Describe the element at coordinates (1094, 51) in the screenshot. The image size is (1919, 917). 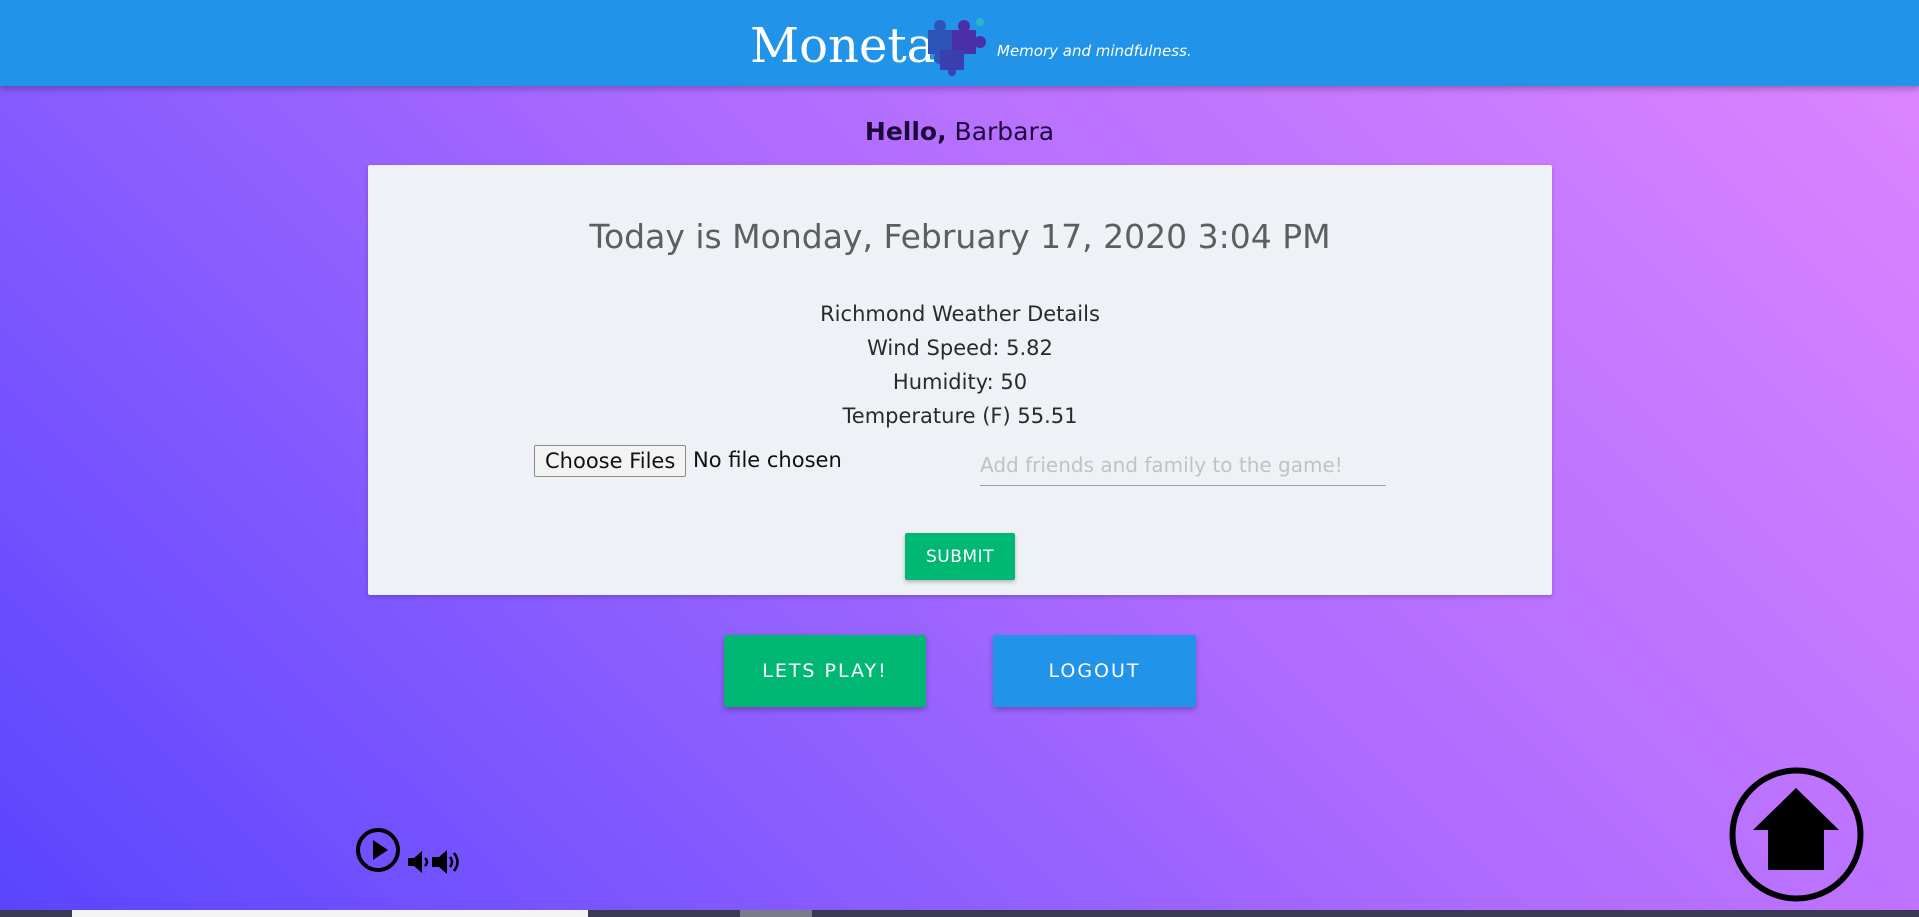
I see `brand-tagline: Memory and mindfulness.` at that location.